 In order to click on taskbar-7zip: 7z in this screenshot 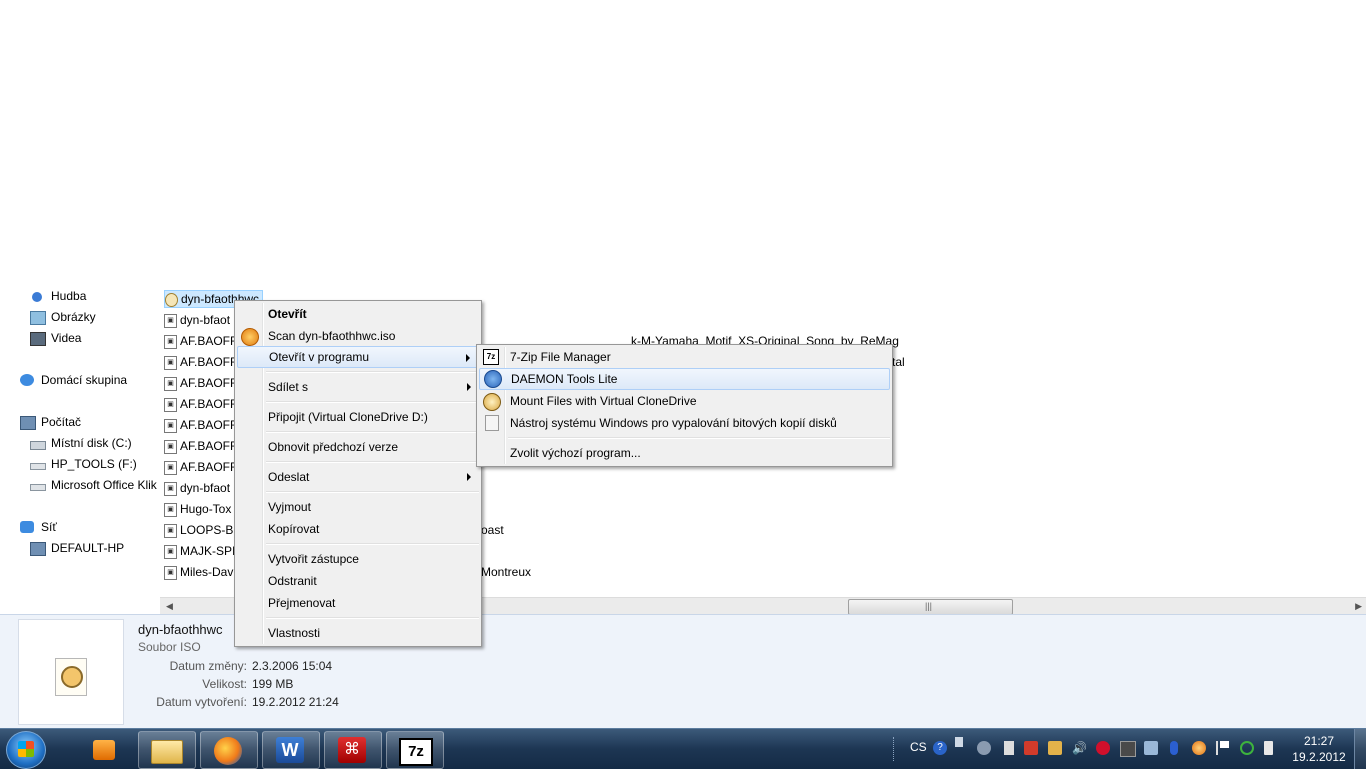, I will do `click(415, 750)`.